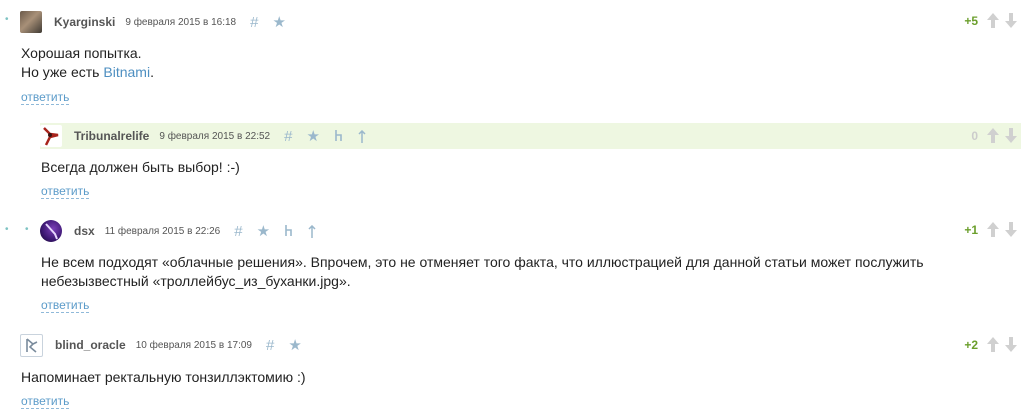  What do you see at coordinates (215, 136) in the screenshot?
I see `comment-time: 9 февраля 2015 в 22:52` at bounding box center [215, 136].